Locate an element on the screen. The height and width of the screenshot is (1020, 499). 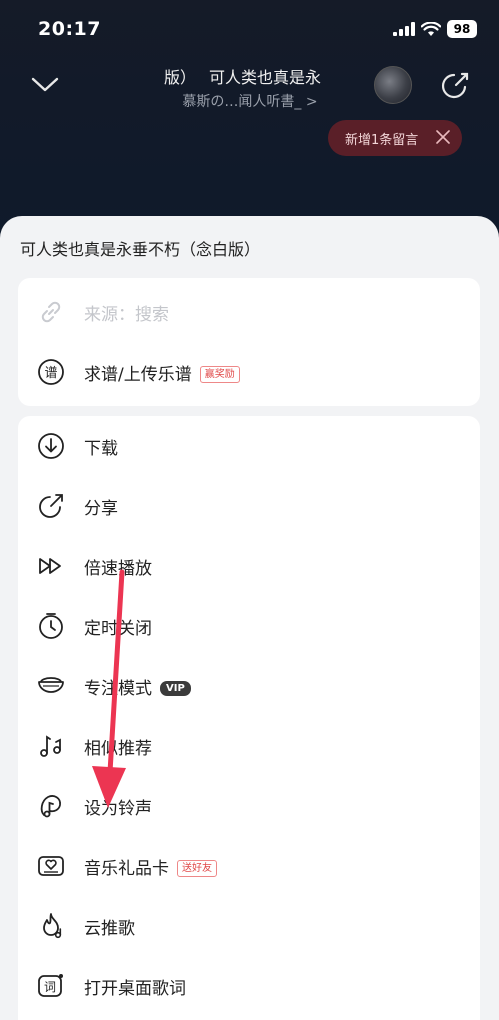
cloud-recommend-icon is located at coordinates (52, 926).